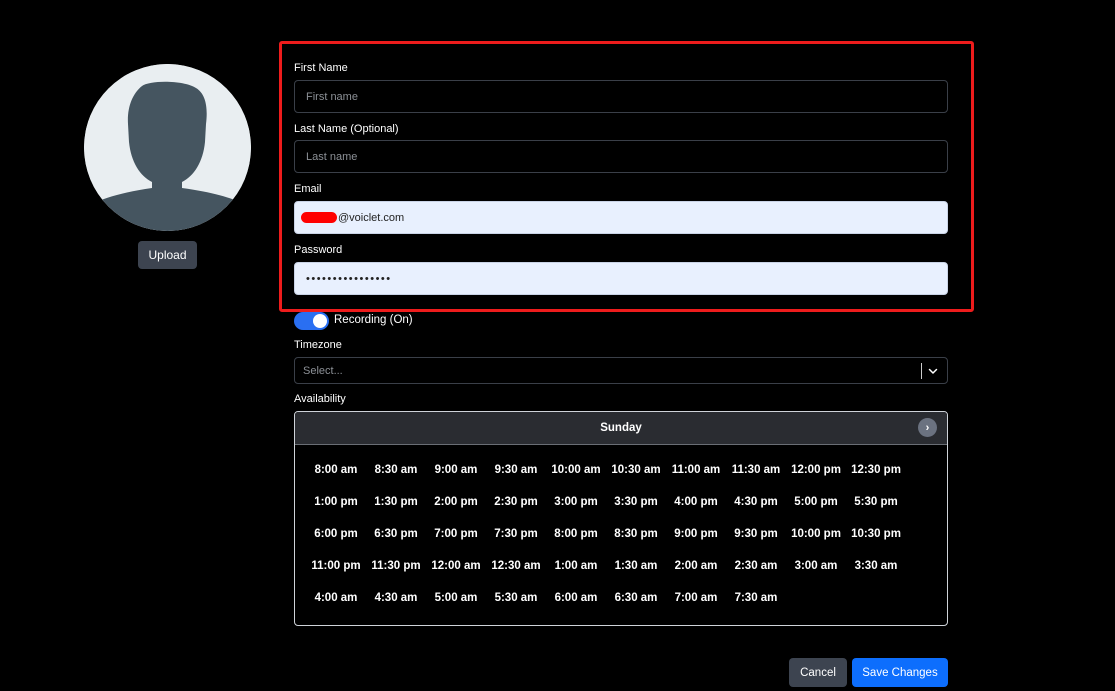 The height and width of the screenshot is (691, 1115). Describe the element at coordinates (336, 574) in the screenshot. I see `time-slot: 11:00 pm` at that location.